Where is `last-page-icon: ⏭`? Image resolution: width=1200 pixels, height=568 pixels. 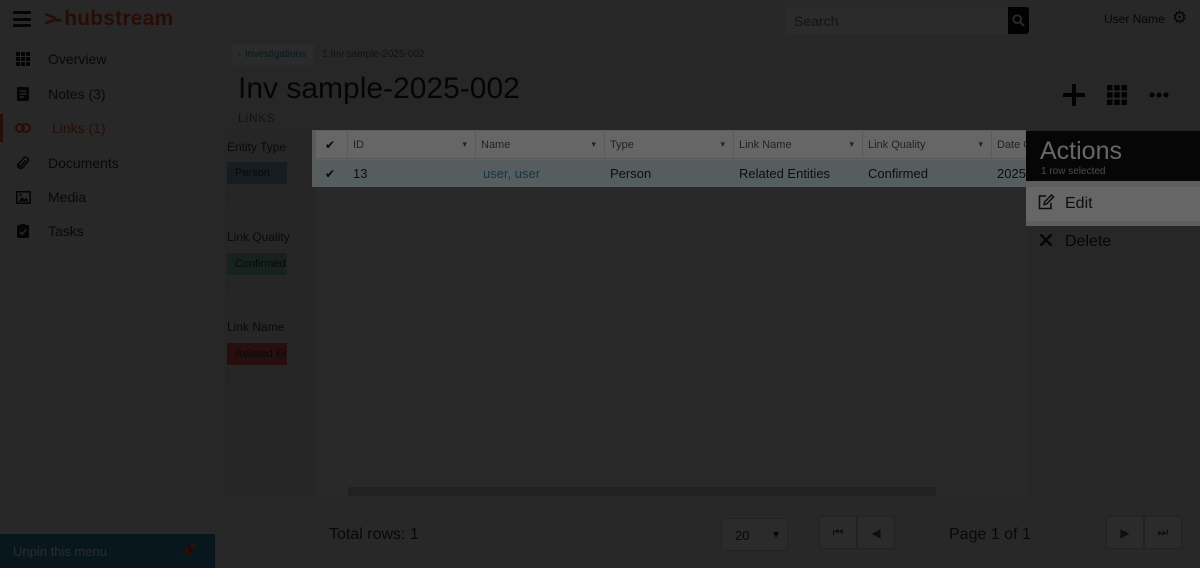
last-page-icon: ⏭ is located at coordinates (1163, 532).